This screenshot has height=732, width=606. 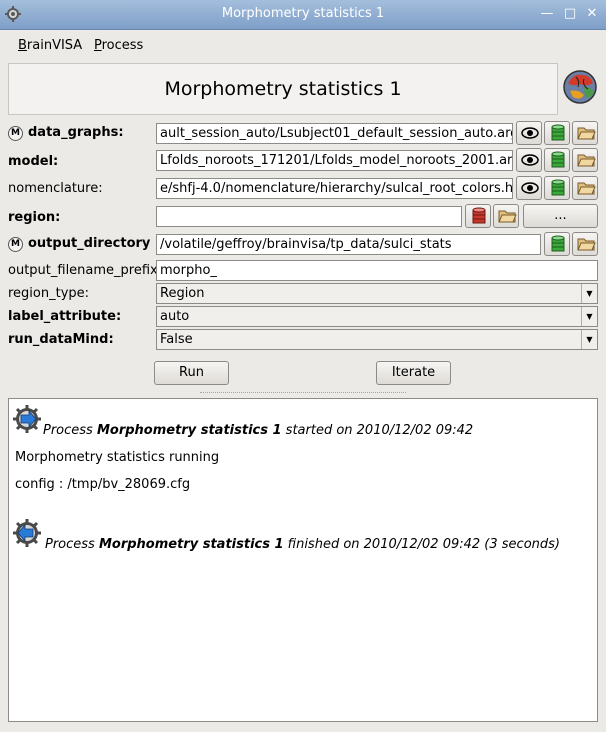 I want to click on region-browse-button, so click(x=506, y=216).